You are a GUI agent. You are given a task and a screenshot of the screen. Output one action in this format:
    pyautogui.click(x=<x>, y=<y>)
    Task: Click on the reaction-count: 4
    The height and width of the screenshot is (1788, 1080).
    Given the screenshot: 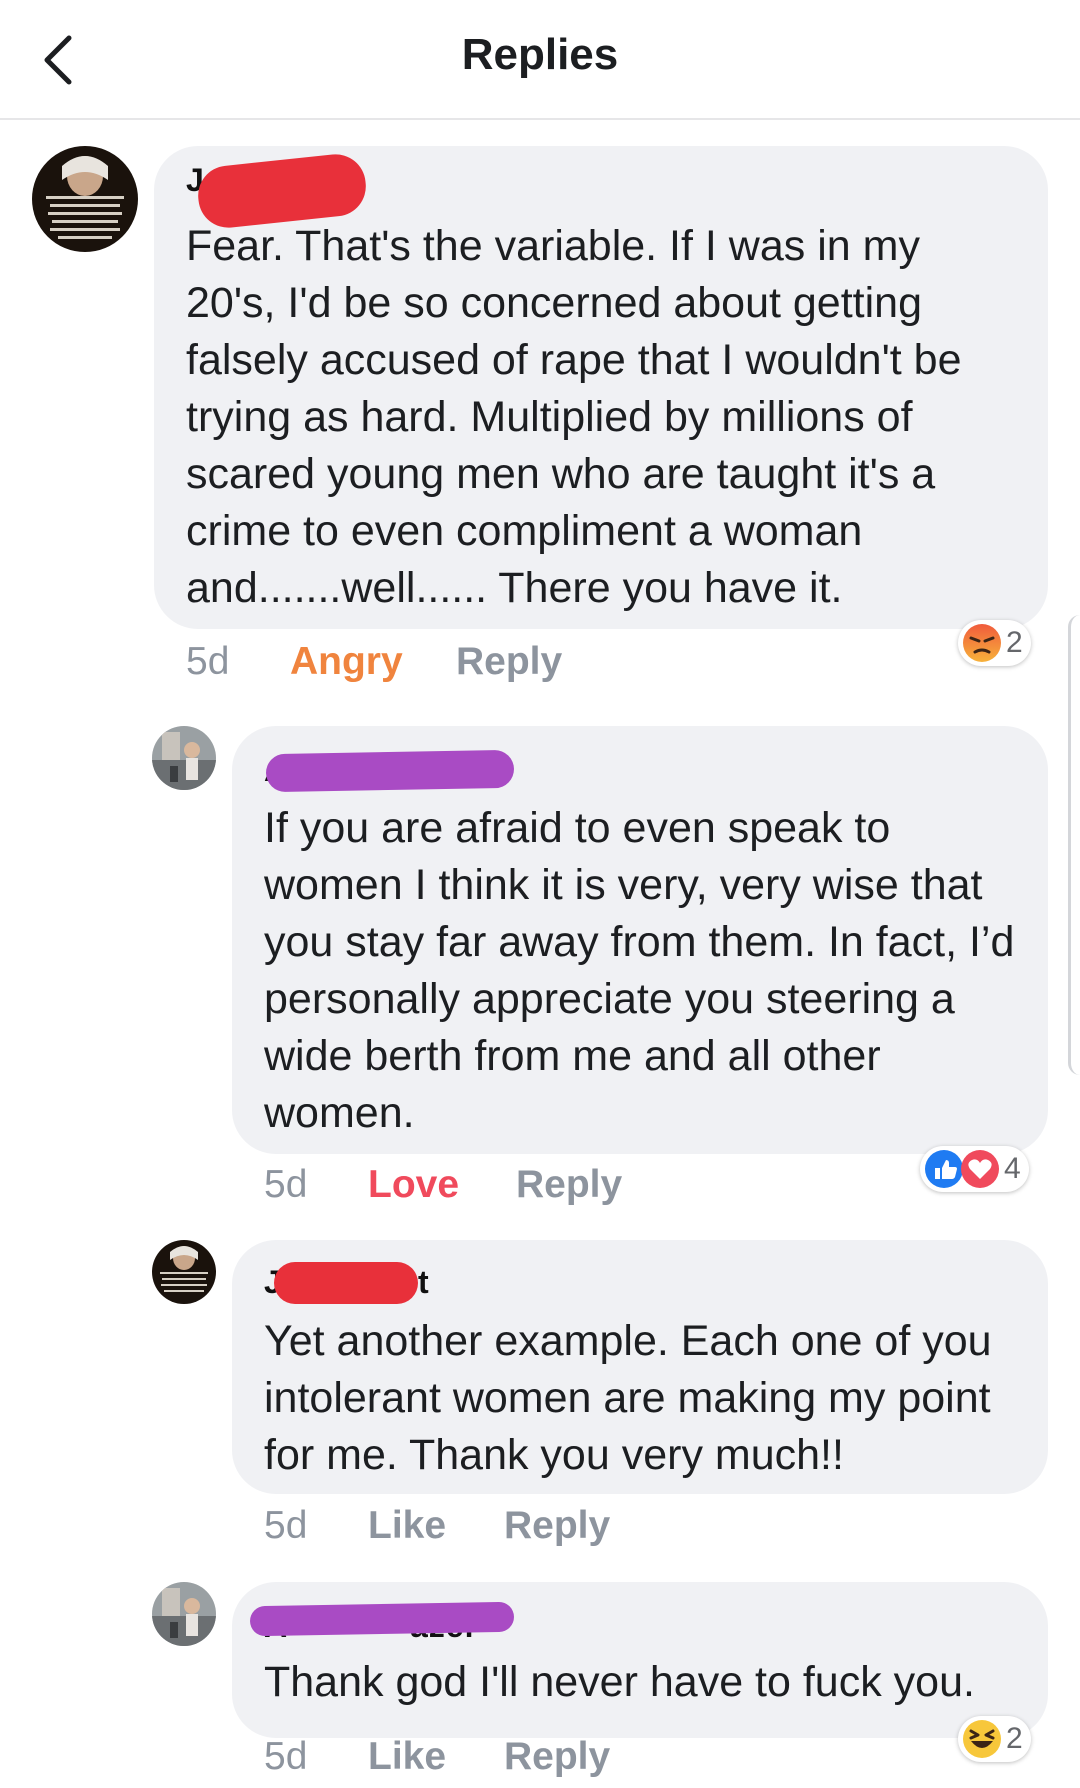 What is the action you would take?
    pyautogui.click(x=1012, y=1168)
    